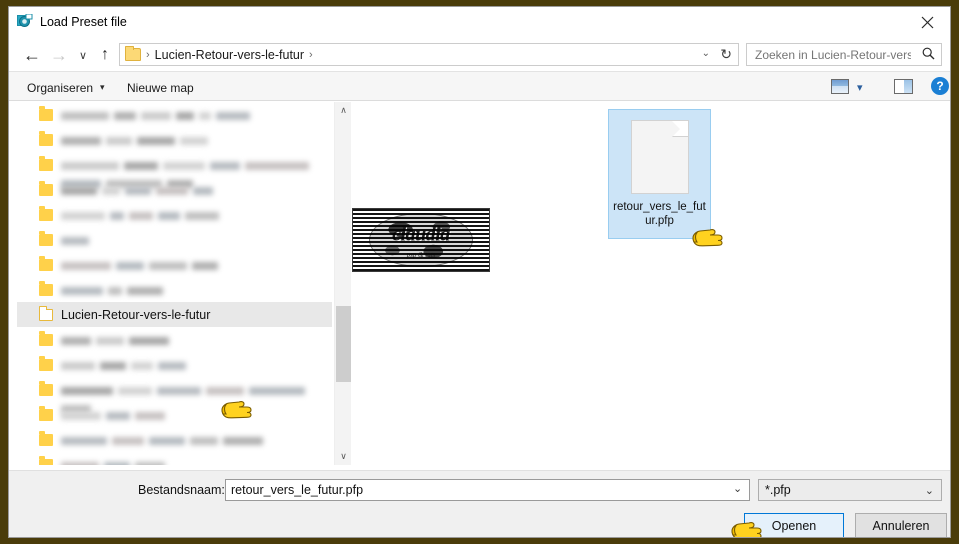 The image size is (959, 544). What do you see at coordinates (83, 22) in the screenshot?
I see `window-title: Load Preset file` at bounding box center [83, 22].